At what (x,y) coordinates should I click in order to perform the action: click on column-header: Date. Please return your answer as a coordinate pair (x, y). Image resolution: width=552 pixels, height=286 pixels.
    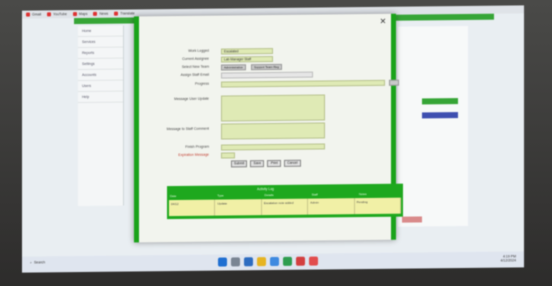
    Looking at the image, I should click on (173, 196).